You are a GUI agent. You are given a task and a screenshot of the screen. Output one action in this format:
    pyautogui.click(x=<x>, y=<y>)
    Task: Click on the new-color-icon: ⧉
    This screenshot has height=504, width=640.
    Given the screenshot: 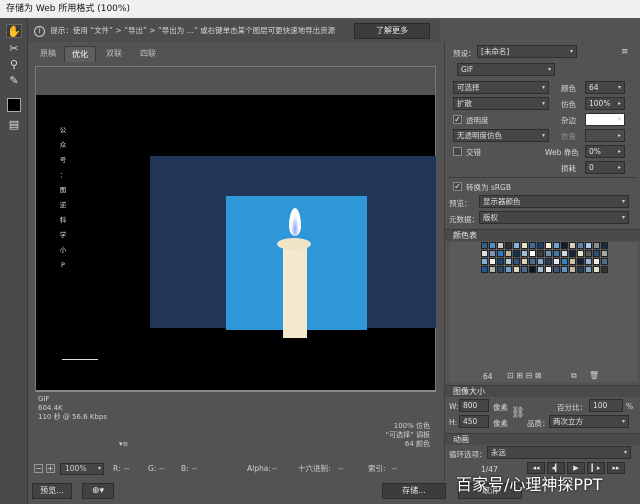 What is the action you would take?
    pyautogui.click(x=574, y=376)
    